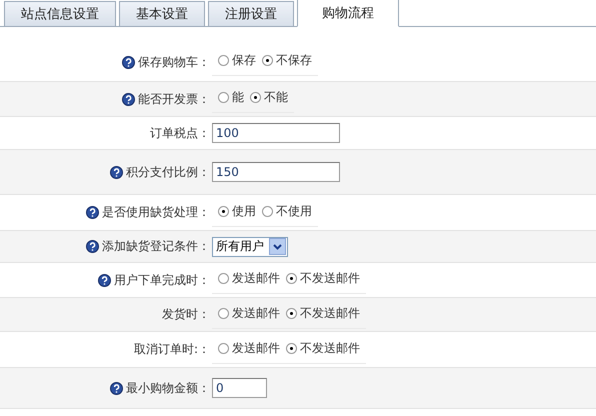  What do you see at coordinates (162, 280) in the screenshot?
I see `field-label: 用户下单完成时：` at bounding box center [162, 280].